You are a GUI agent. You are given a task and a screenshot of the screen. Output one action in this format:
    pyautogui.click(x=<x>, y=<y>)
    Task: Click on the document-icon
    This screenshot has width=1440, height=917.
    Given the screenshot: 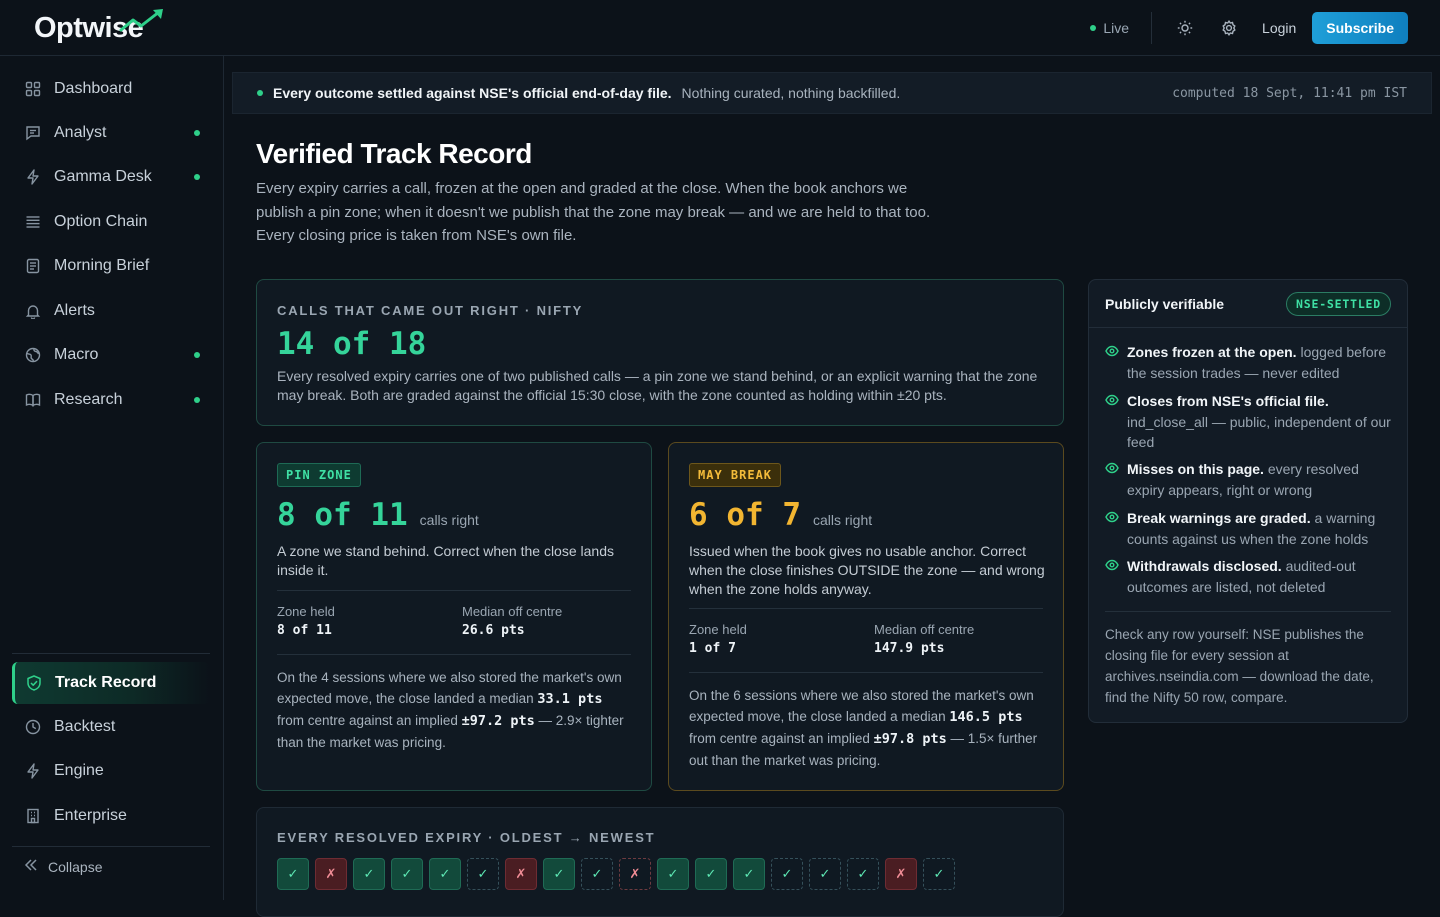 What is the action you would take?
    pyautogui.click(x=33, y=266)
    